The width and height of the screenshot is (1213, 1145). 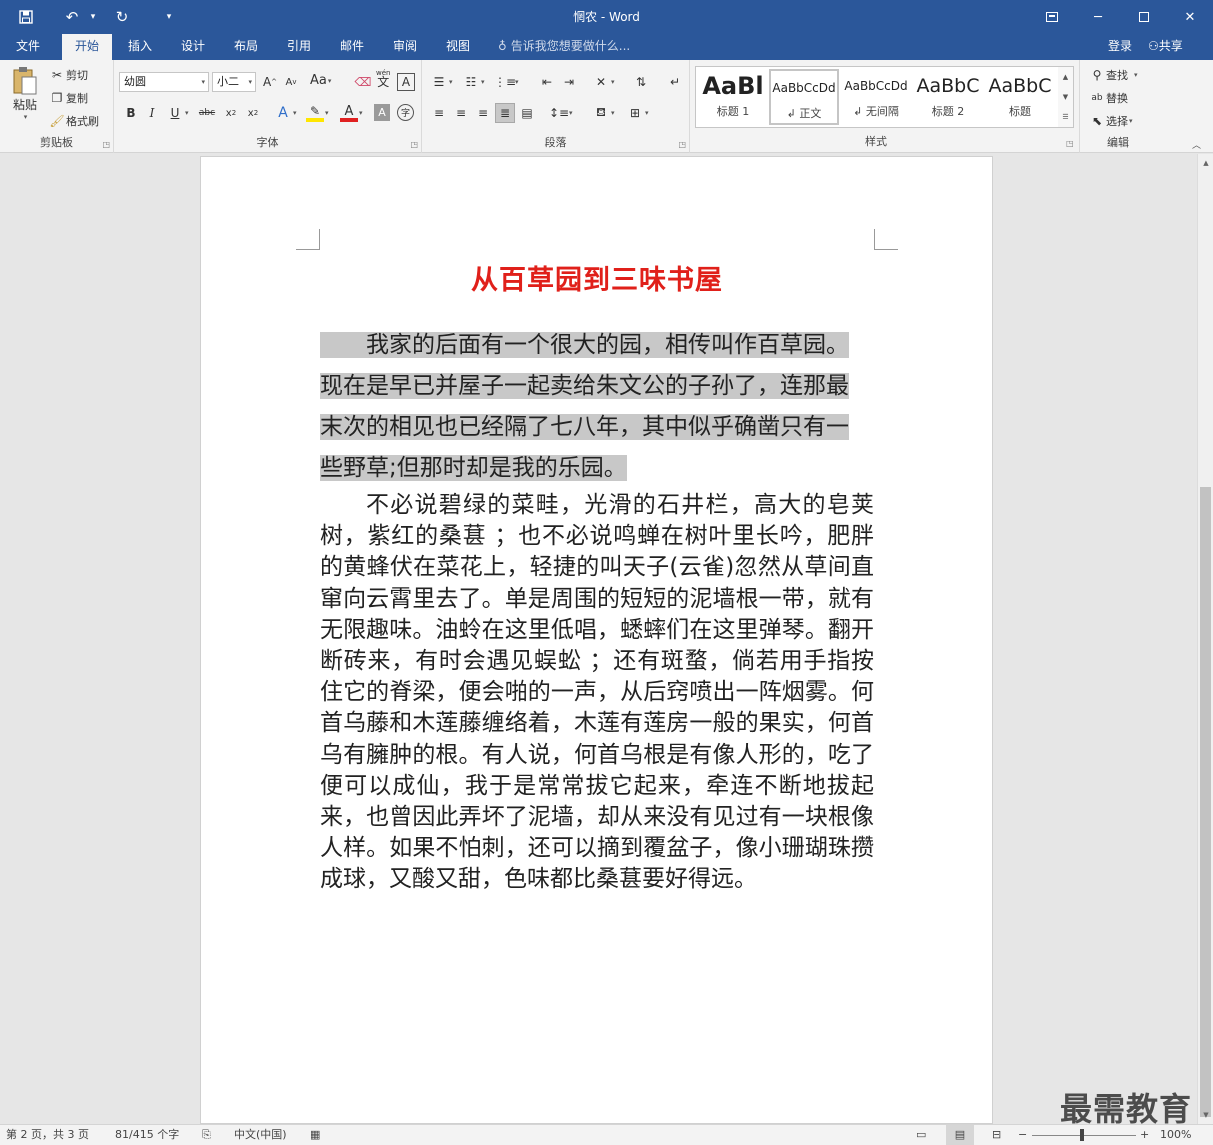 I want to click on chevron-up-icon: ▲, so click(x=1065, y=77).